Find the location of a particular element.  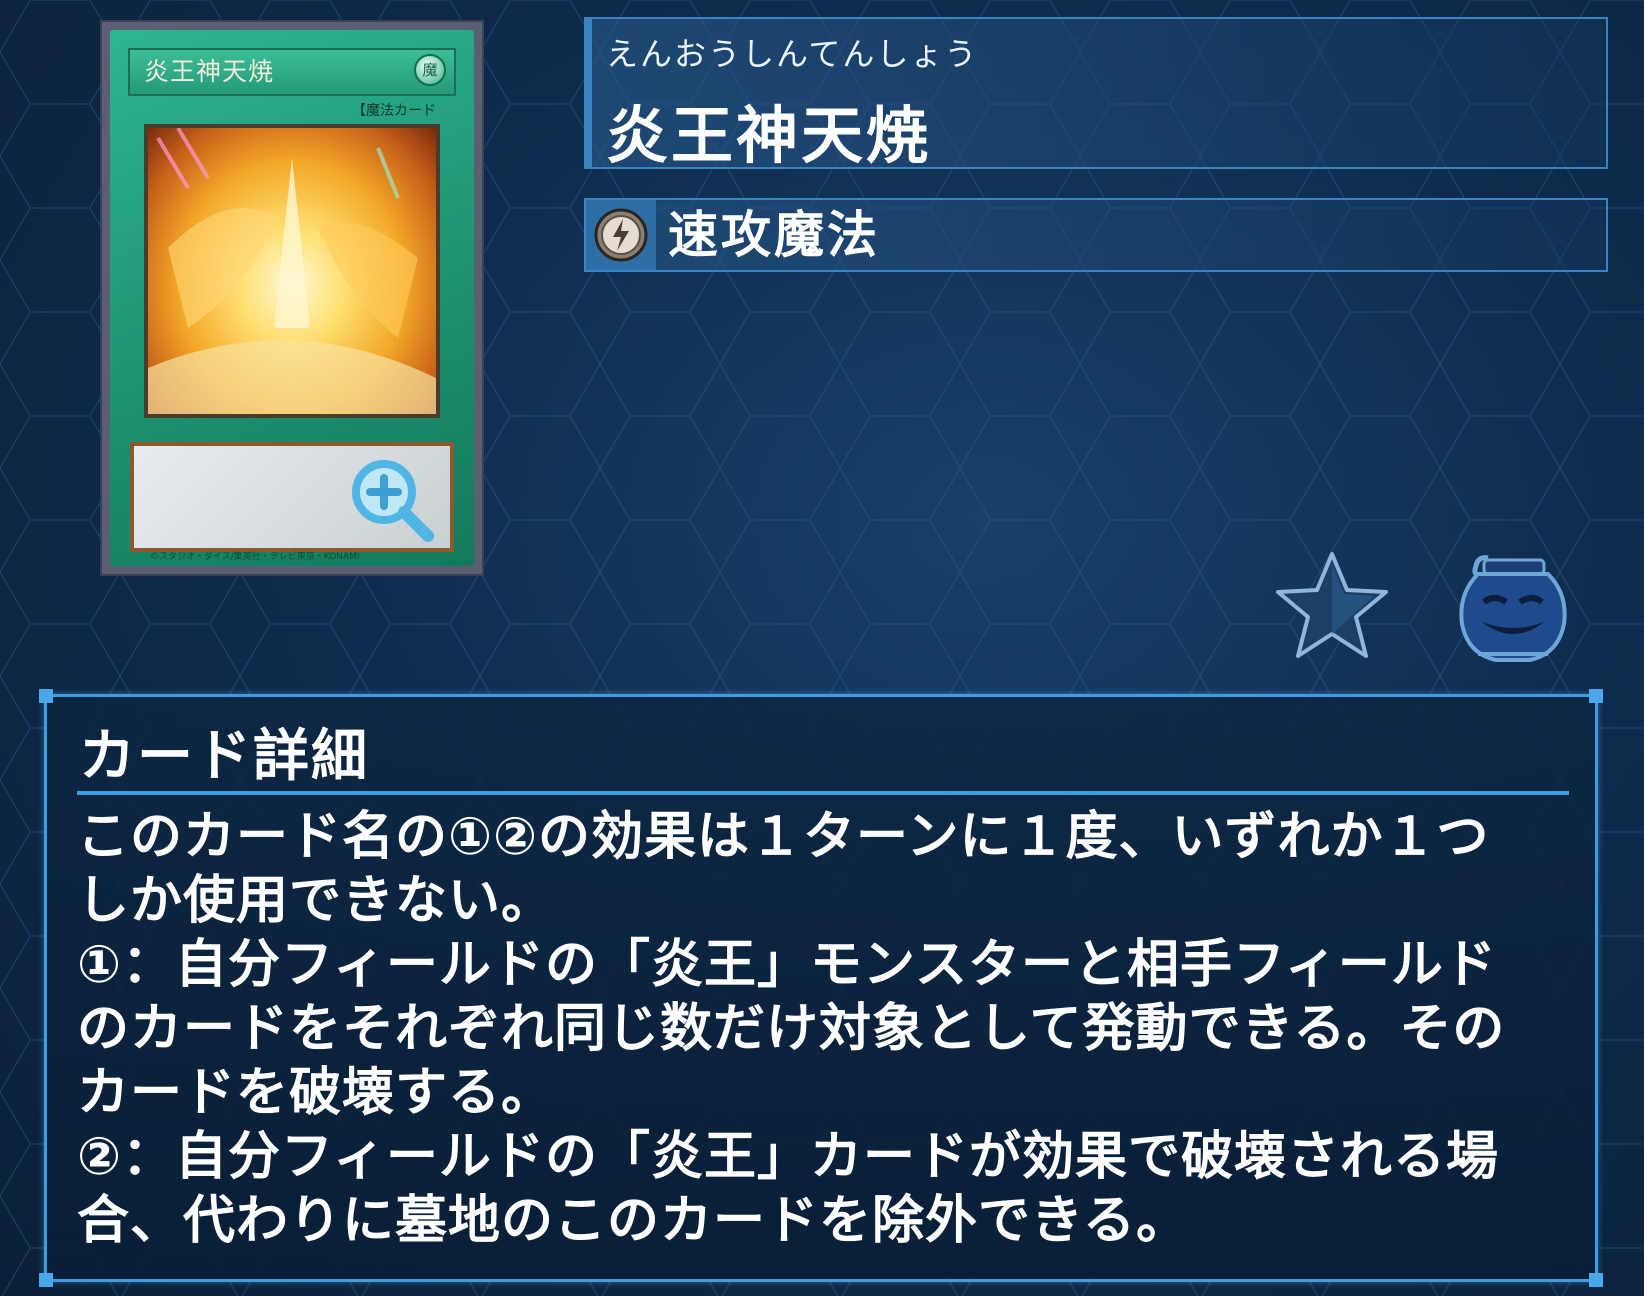

card-name-panel: えんおうしんてんしょう 炎王神天焼 is located at coordinates (1096, 94).